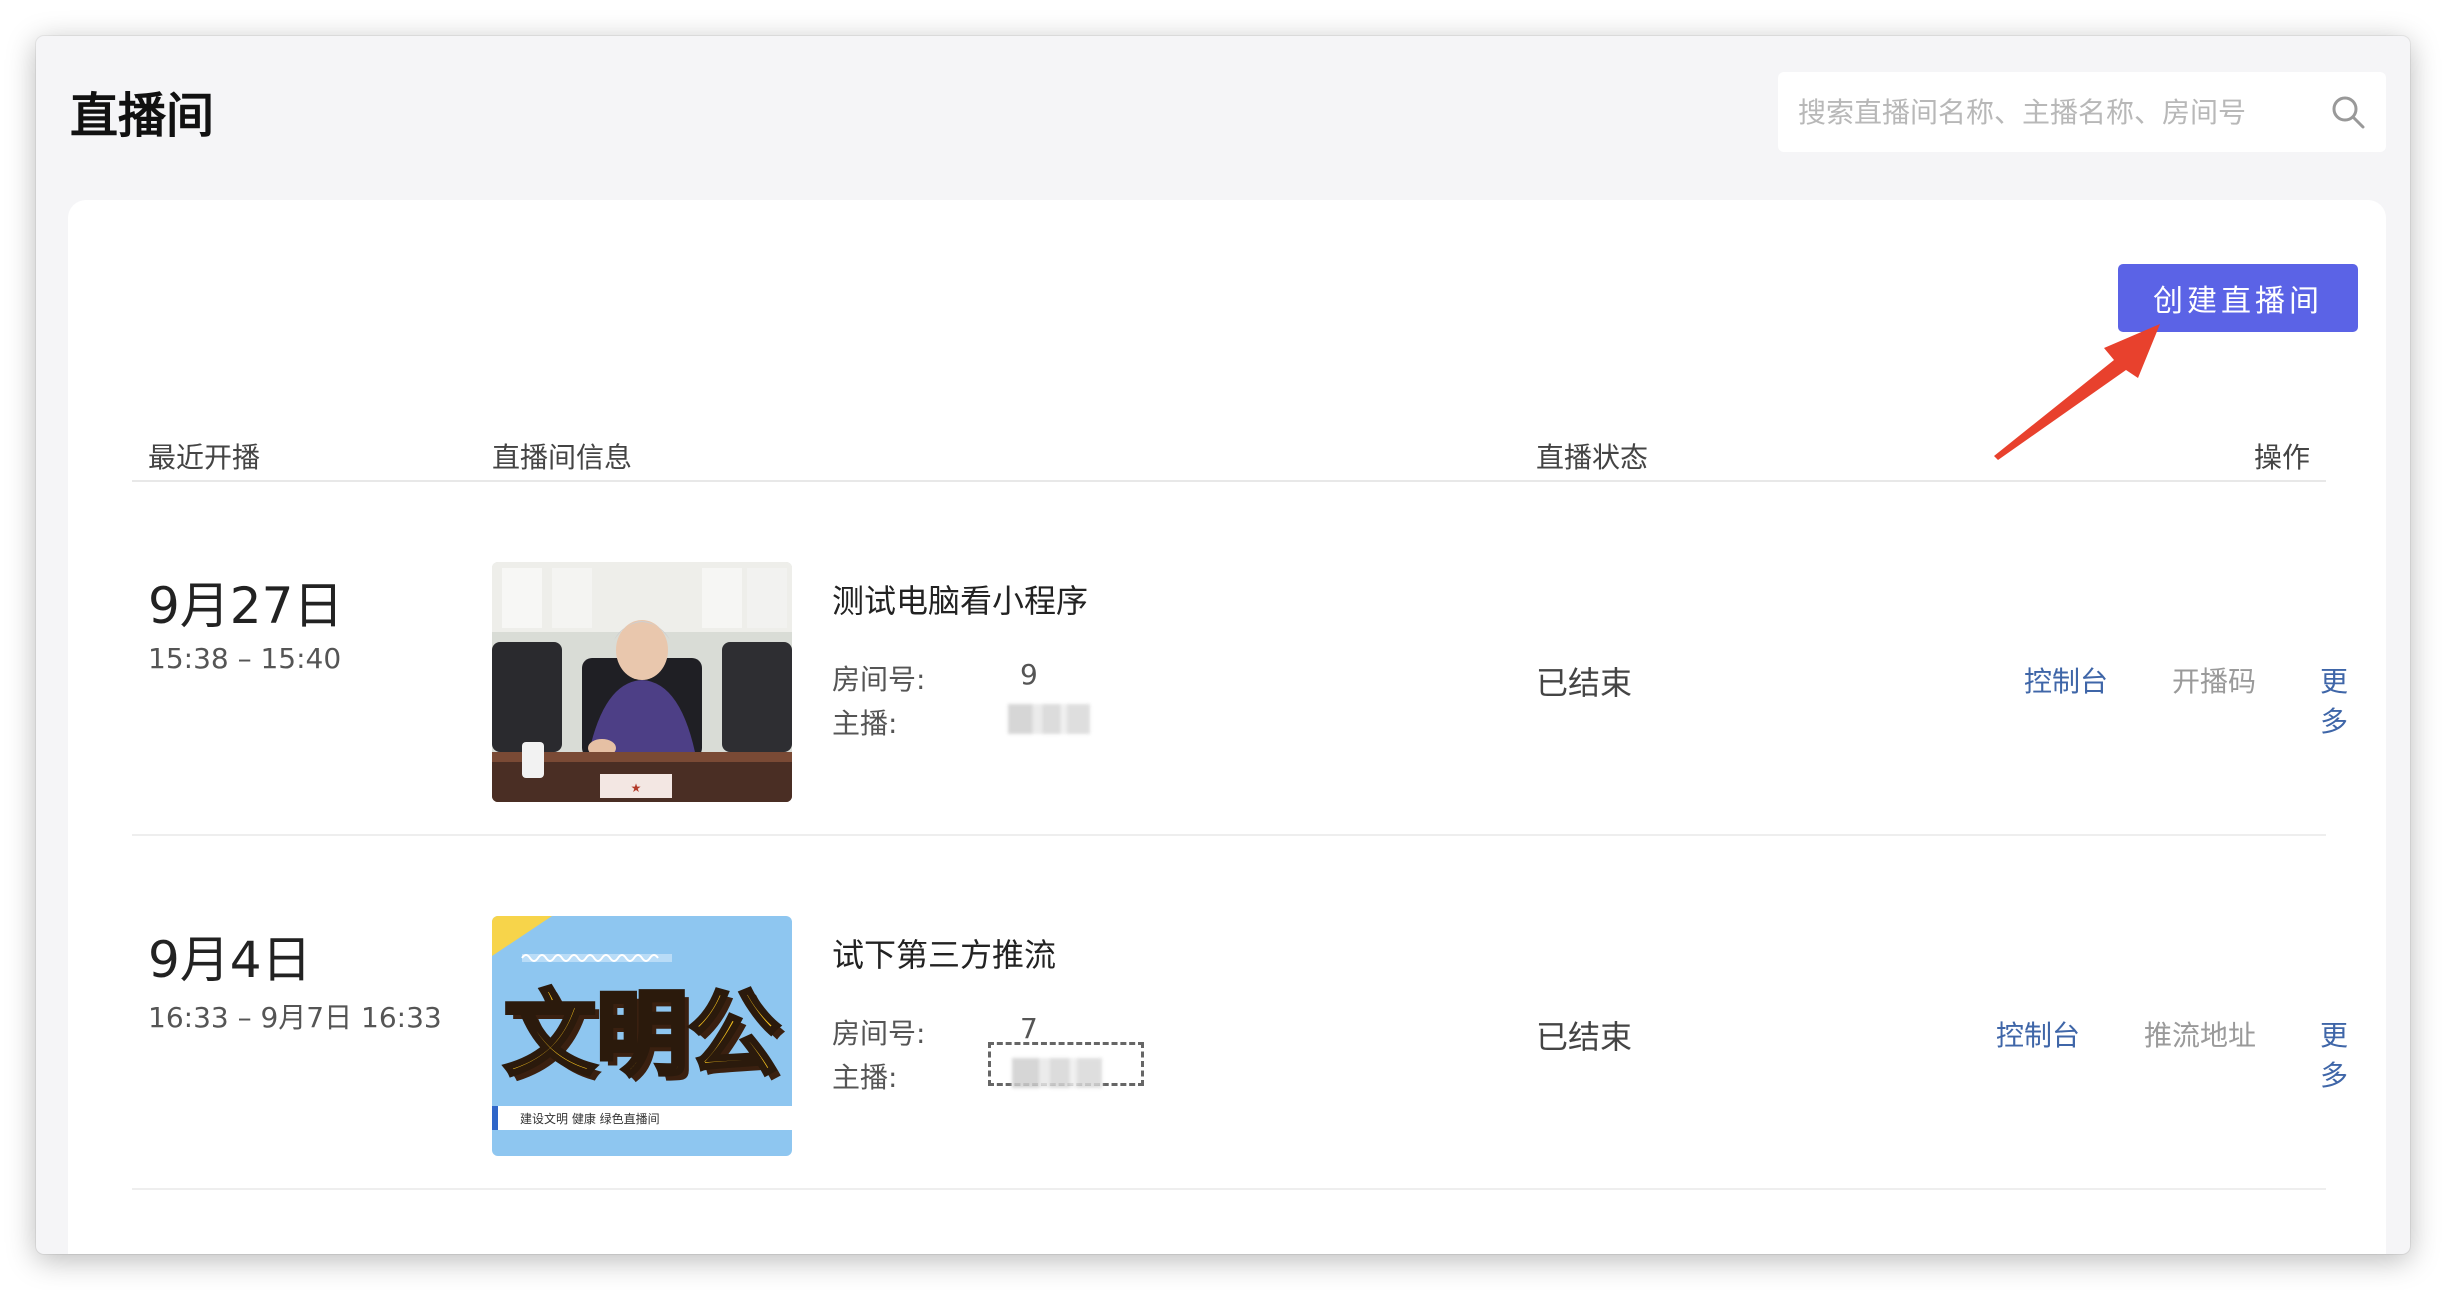 The image size is (2446, 1290). What do you see at coordinates (230, 960) in the screenshot?
I see `row-date: 9月4日` at bounding box center [230, 960].